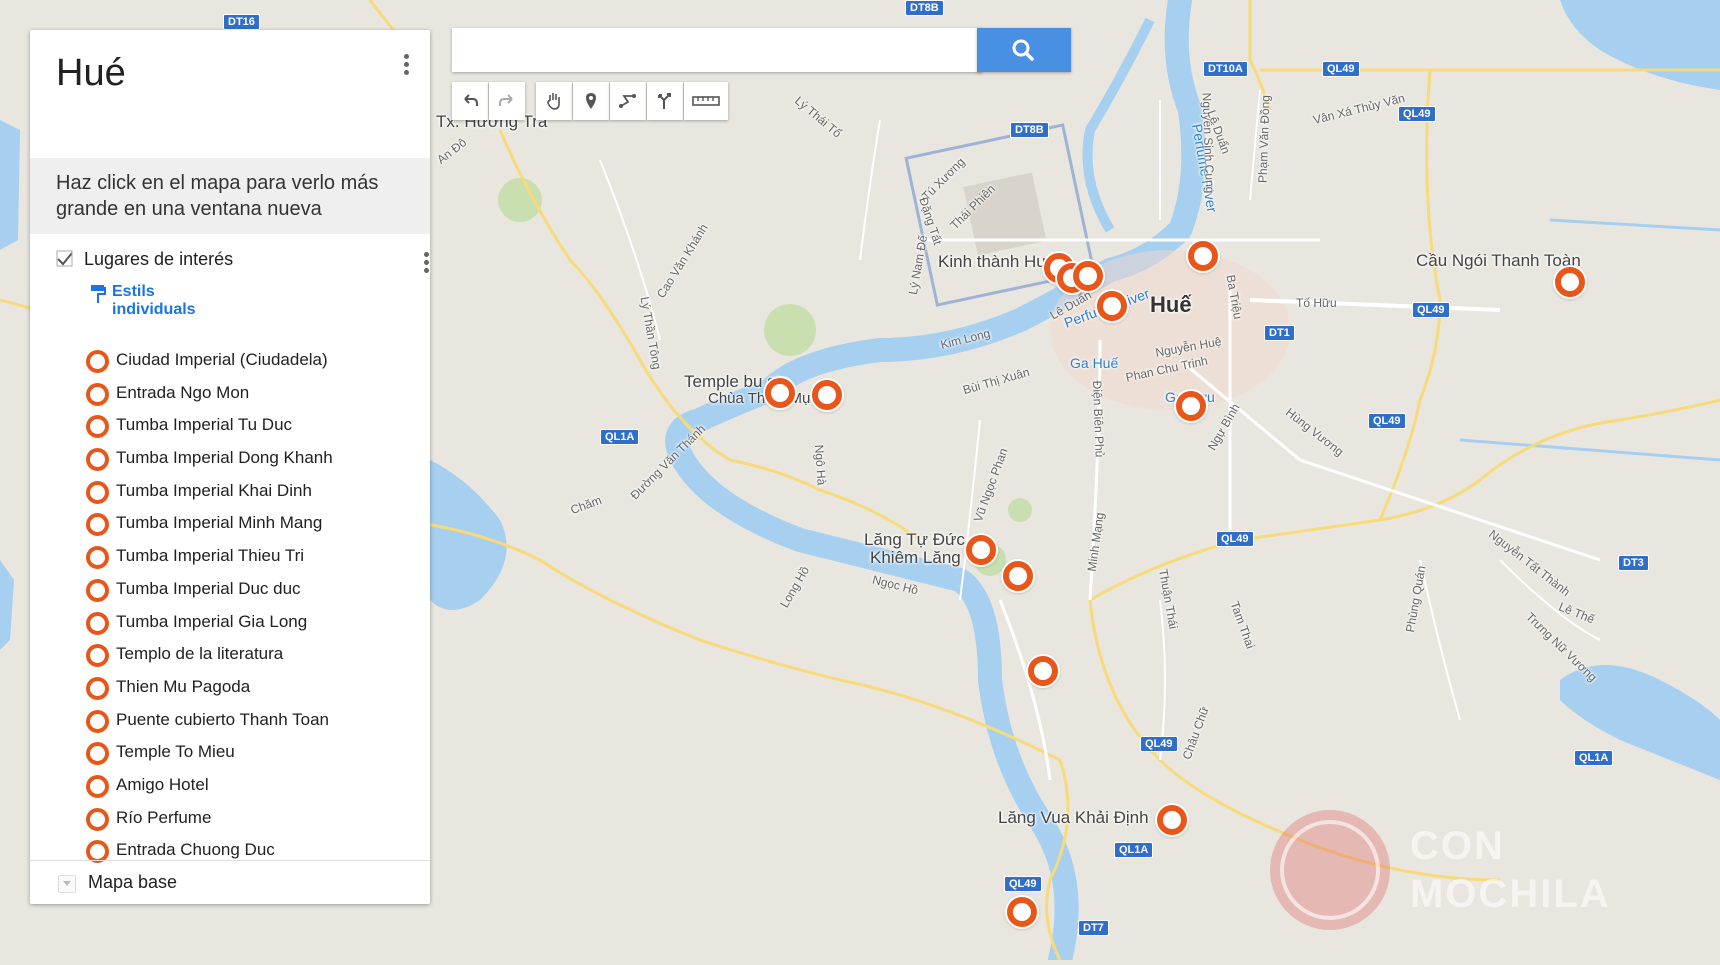 This screenshot has width=1720, height=965. I want to click on place-list-item: Tumba Imperial Tu Duc, so click(251, 431).